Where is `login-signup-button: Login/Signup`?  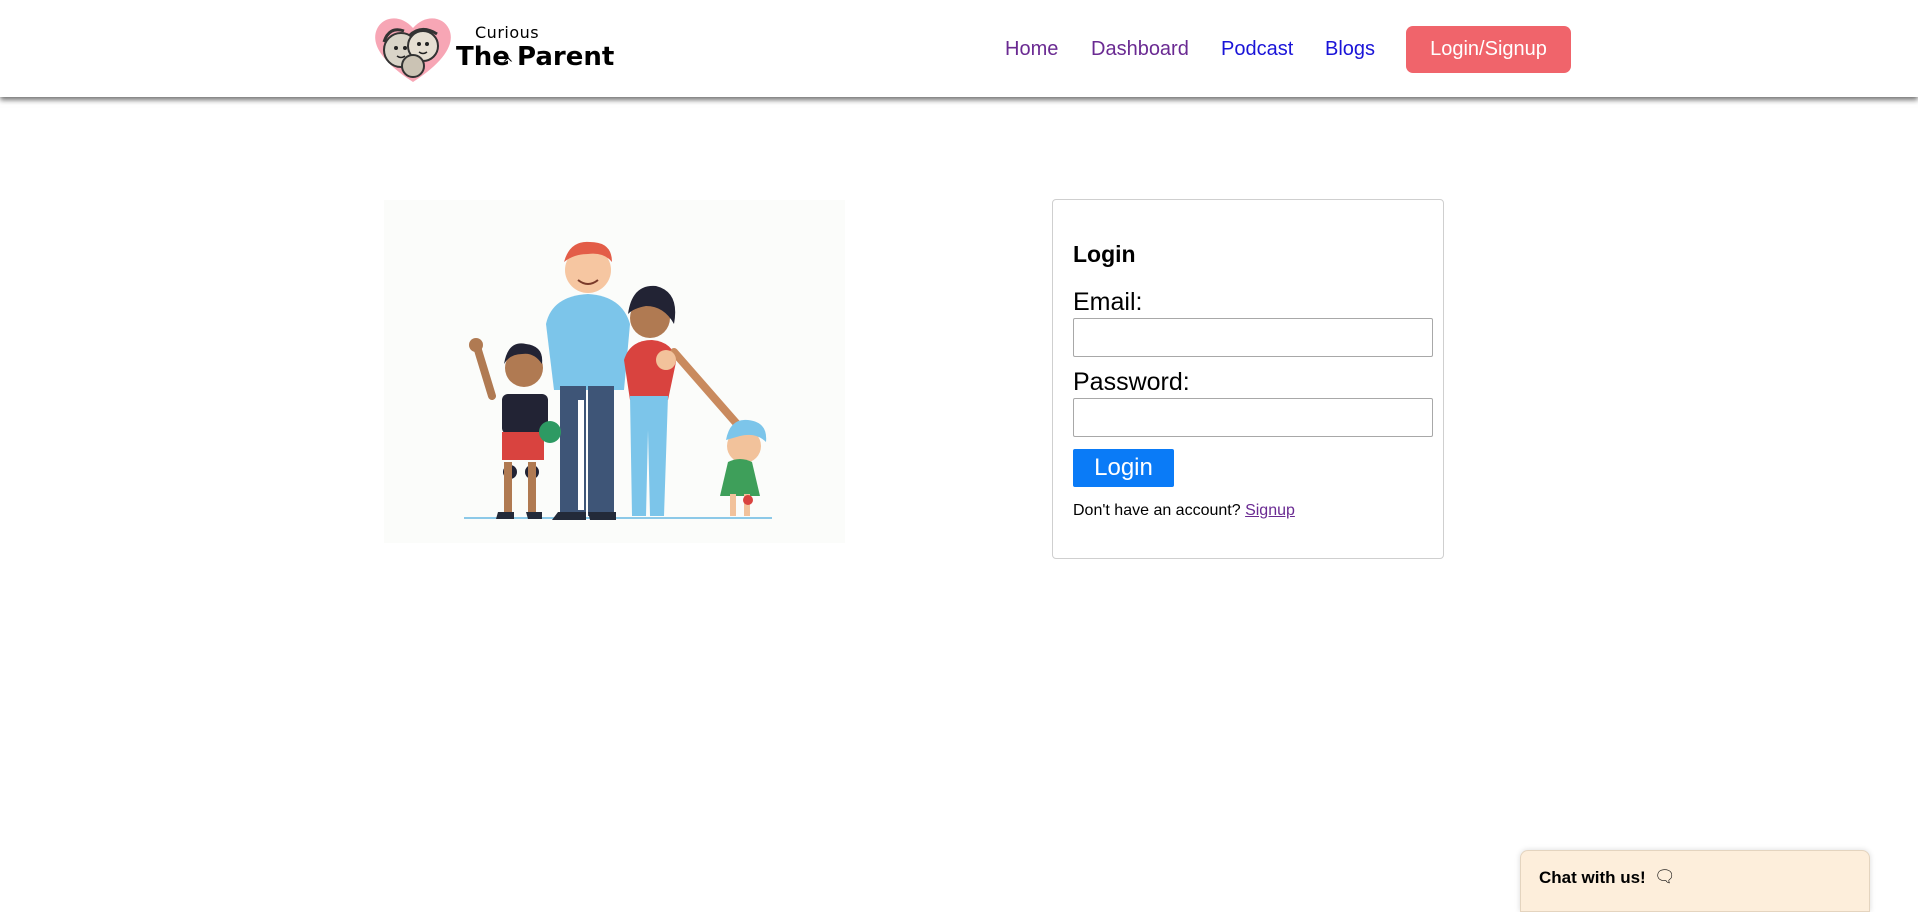 login-signup-button: Login/Signup is located at coordinates (1488, 49).